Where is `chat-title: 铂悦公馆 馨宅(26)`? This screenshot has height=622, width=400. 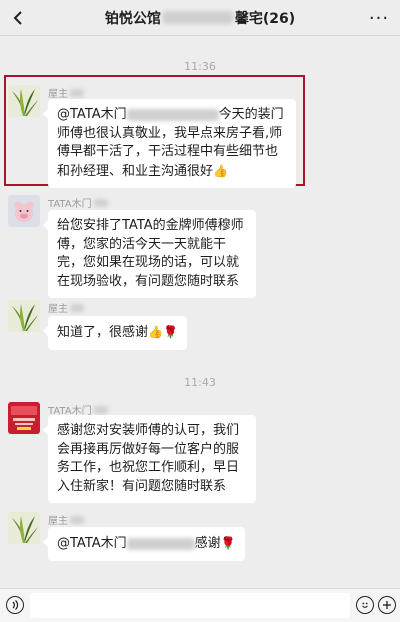 chat-title: 铂悦公馆 馨宅(26) is located at coordinates (200, 18).